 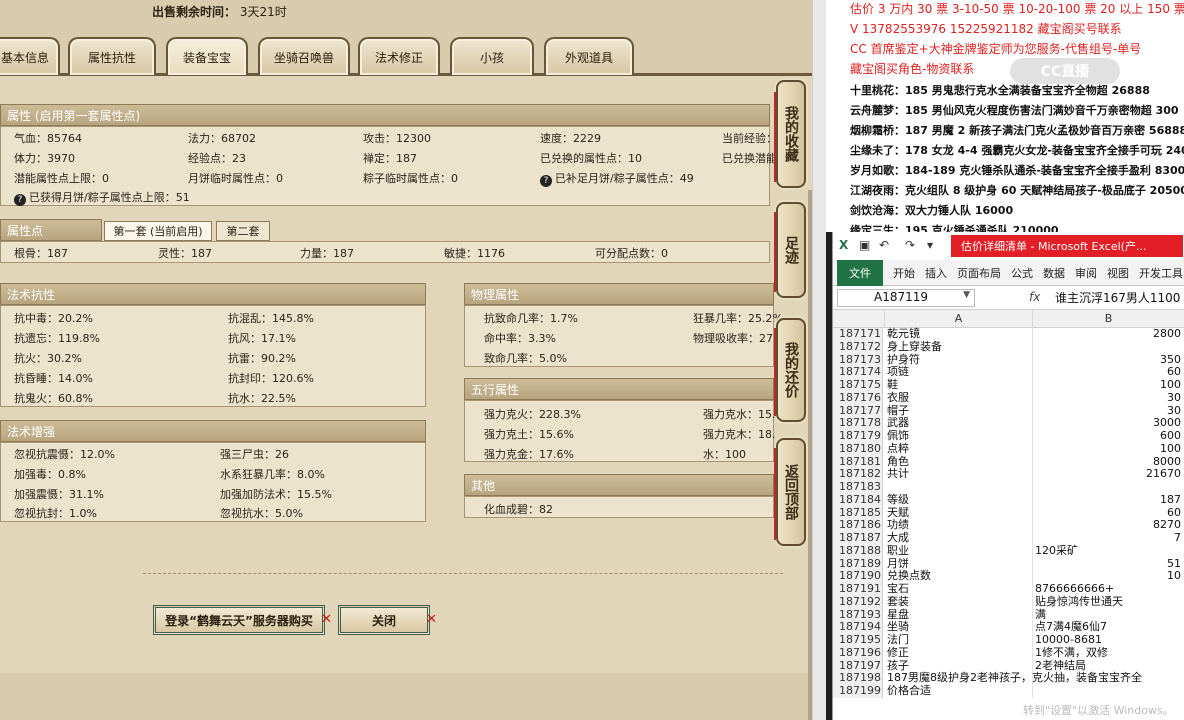 What do you see at coordinates (242, 620) in the screenshot?
I see `login-purchase-button: 登录“鹤舞云天”服务器购买 ✕` at bounding box center [242, 620].